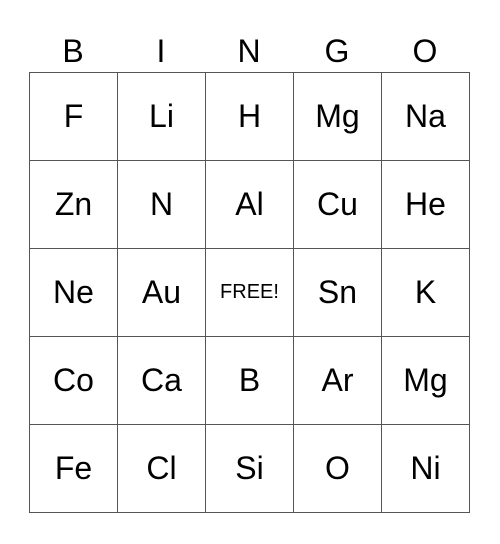 The height and width of the screenshot is (544, 500). Describe the element at coordinates (73, 51) in the screenshot. I see `header-letter: B` at that location.